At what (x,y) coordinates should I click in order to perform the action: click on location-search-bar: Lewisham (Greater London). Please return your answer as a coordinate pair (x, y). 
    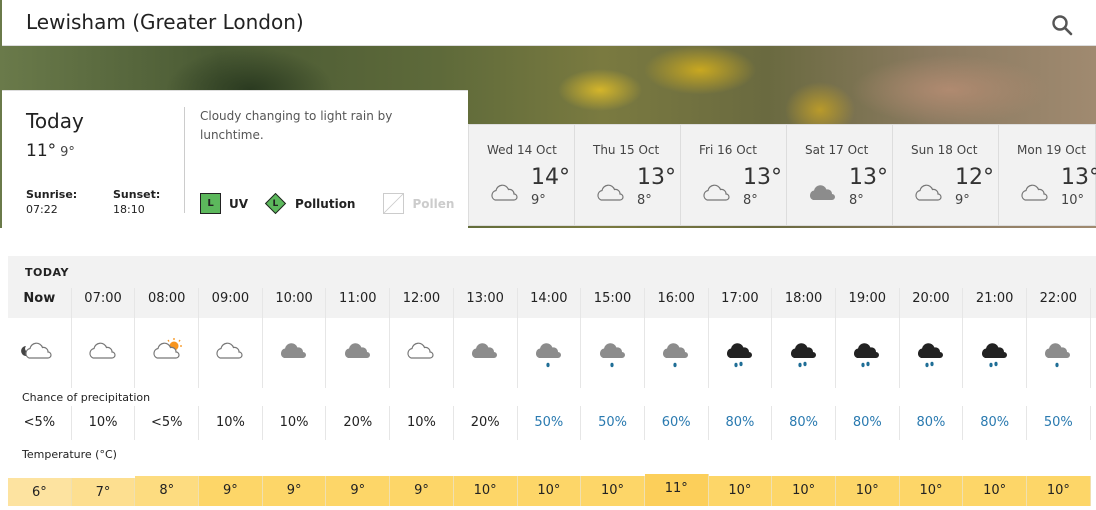
    Looking at the image, I should click on (549, 23).